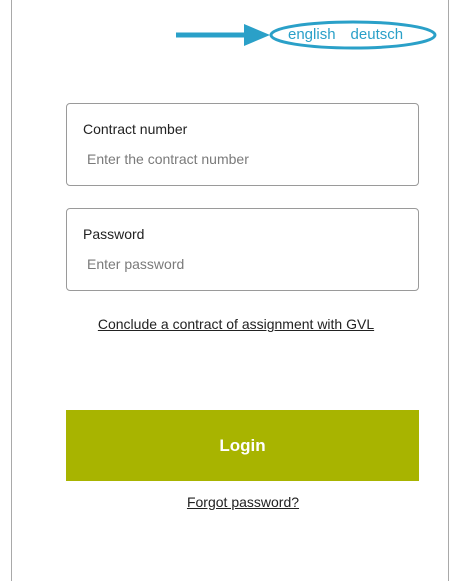  What do you see at coordinates (243, 159) in the screenshot?
I see `contract-number-input` at bounding box center [243, 159].